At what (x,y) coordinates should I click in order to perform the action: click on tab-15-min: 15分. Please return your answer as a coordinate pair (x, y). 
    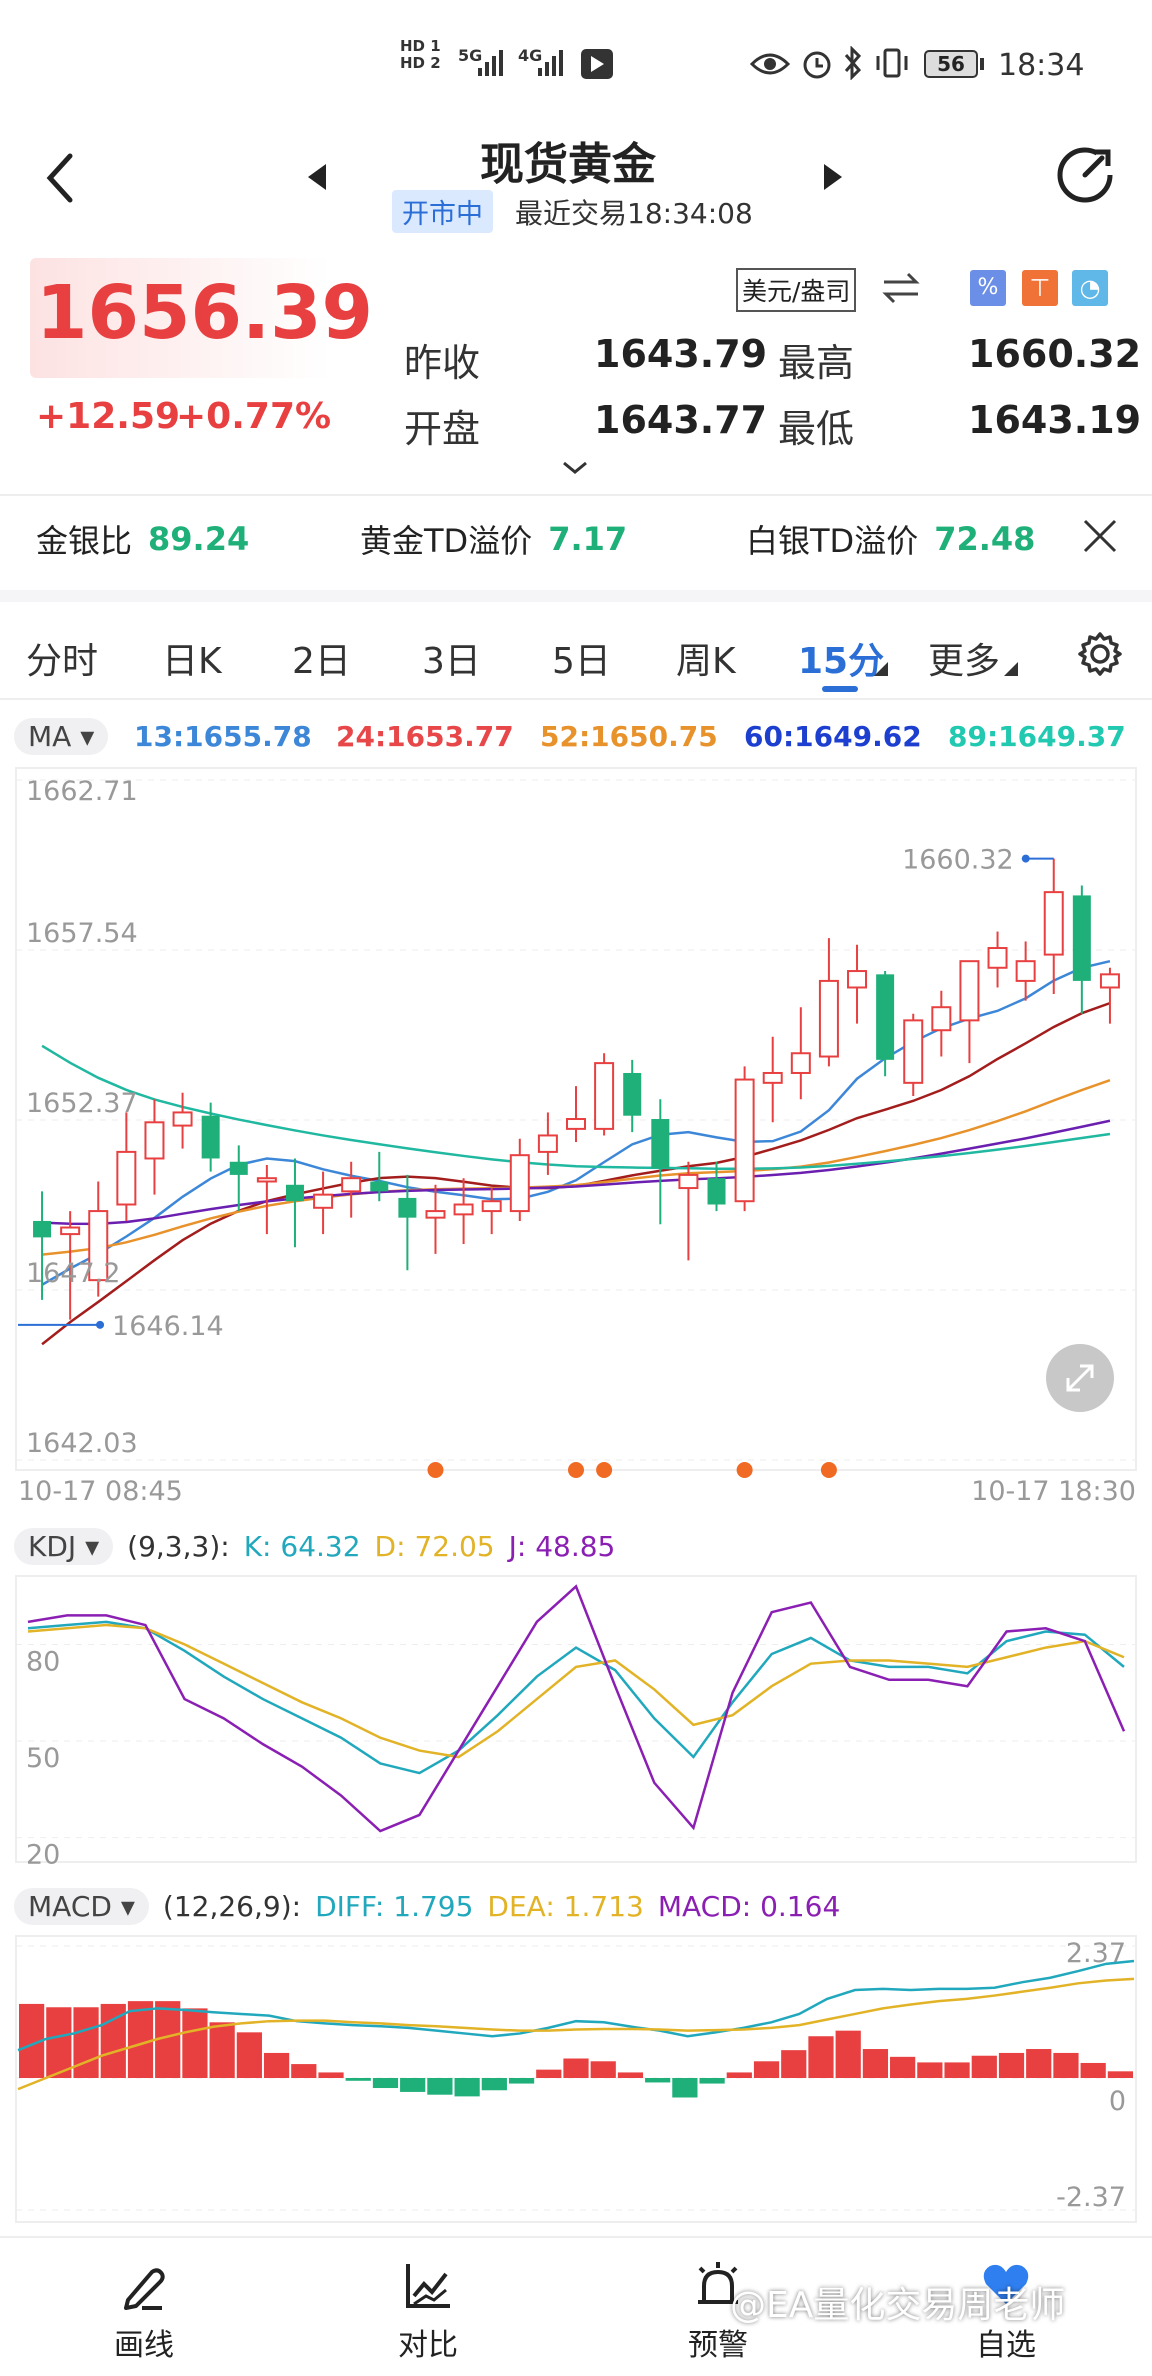
    Looking at the image, I should click on (841, 658).